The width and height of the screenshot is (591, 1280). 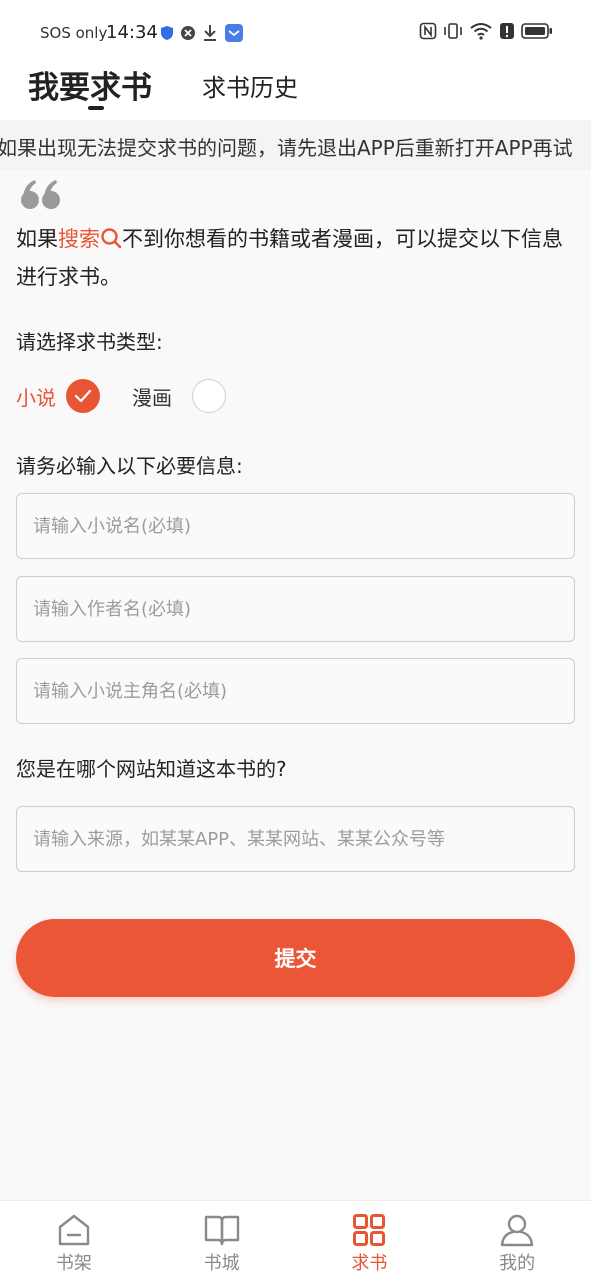 I want to click on nav-mine-label: 我的, so click(x=517, y=1263).